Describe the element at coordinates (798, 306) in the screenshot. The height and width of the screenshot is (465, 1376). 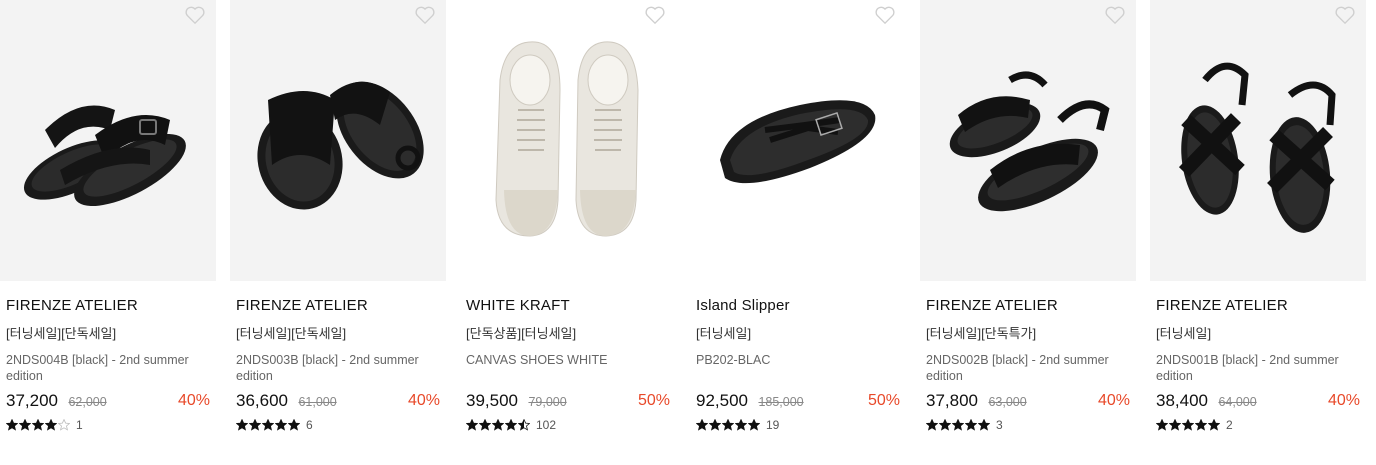
I see `product-brand: Island Slipper` at that location.